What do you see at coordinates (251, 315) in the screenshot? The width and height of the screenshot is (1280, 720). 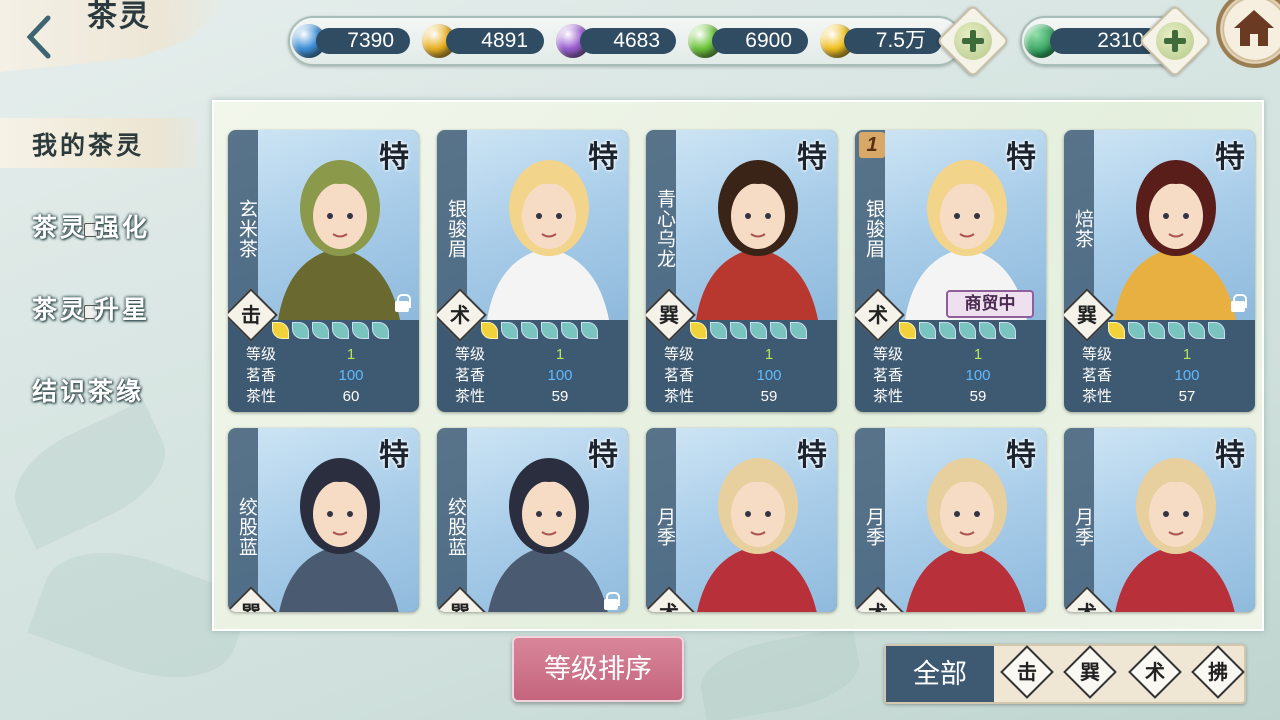 I see `faction-label: 击` at bounding box center [251, 315].